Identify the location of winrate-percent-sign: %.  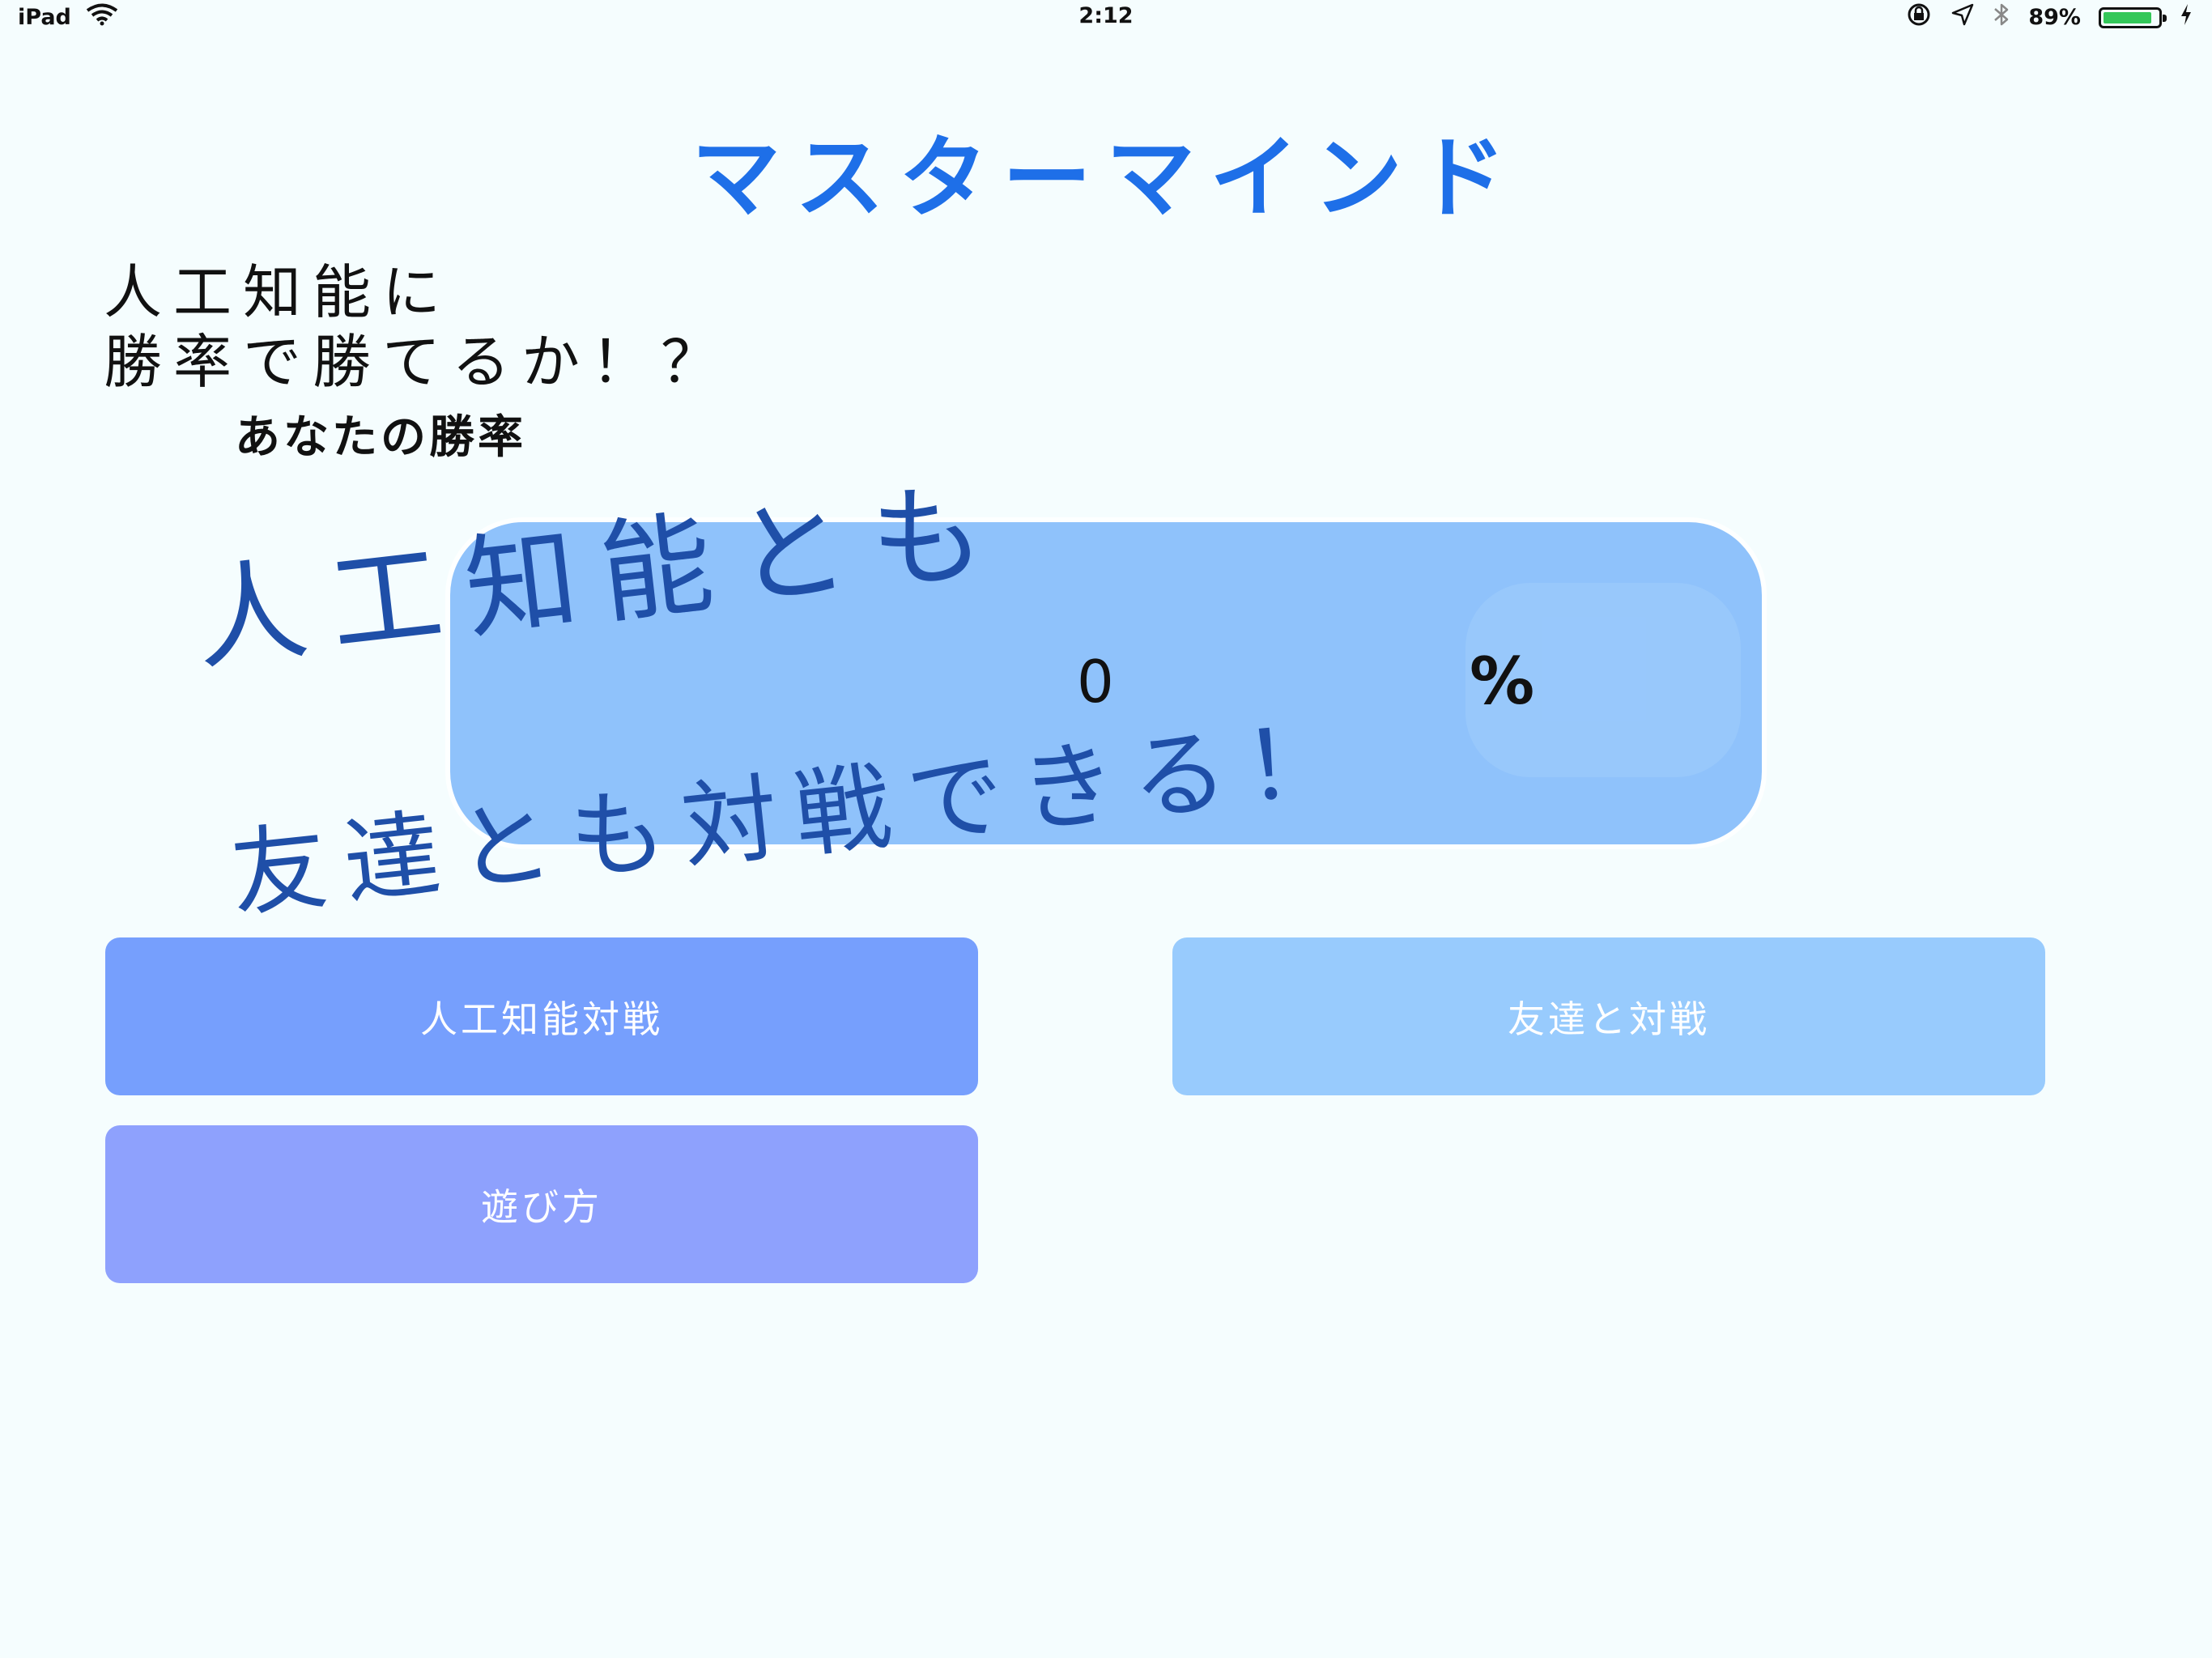
(1503, 681).